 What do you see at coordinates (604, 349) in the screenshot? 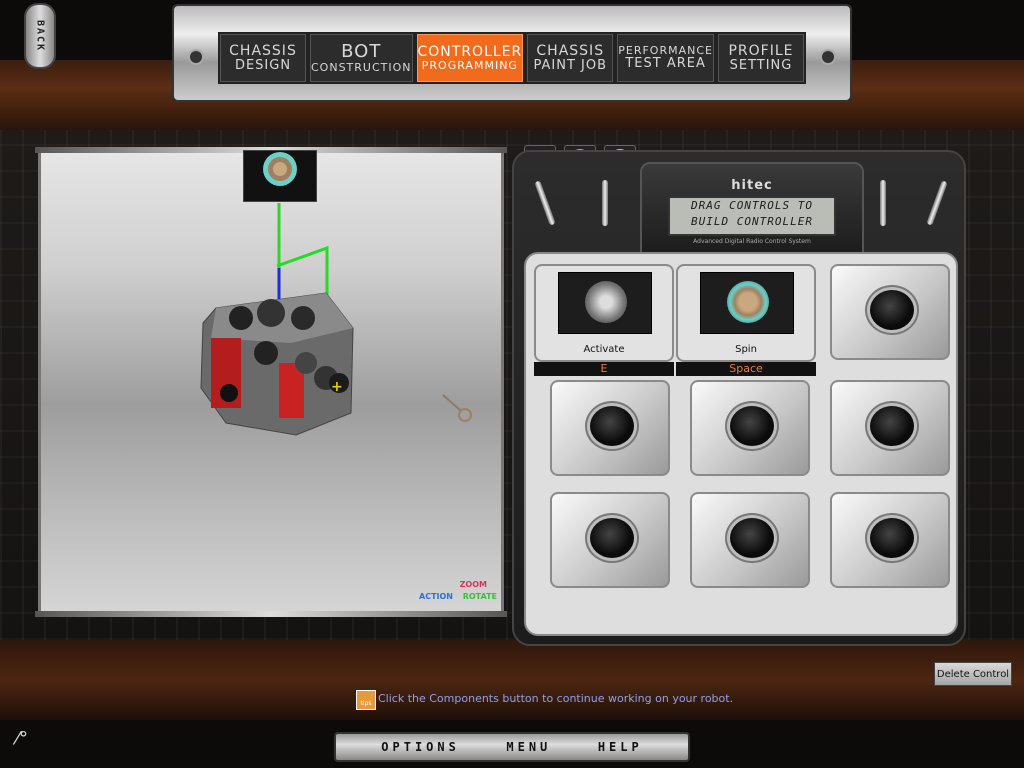
I see `control-label: Activate` at bounding box center [604, 349].